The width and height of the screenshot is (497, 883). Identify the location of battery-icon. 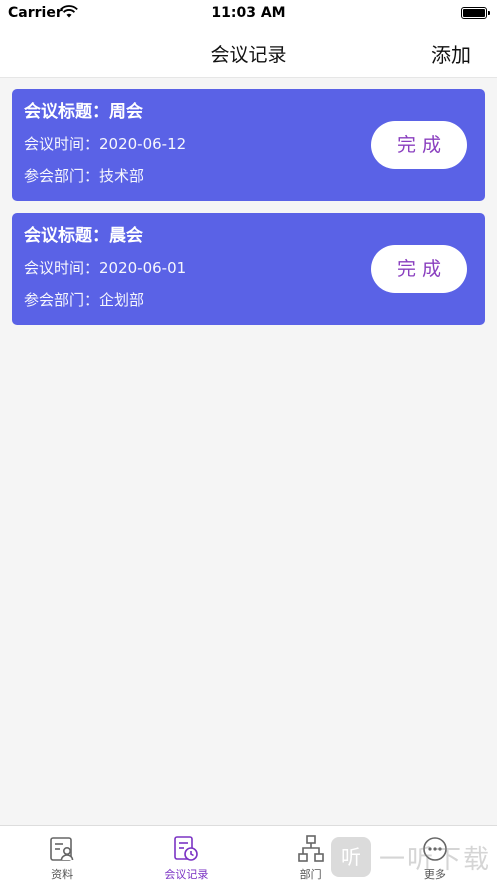
(475, 13).